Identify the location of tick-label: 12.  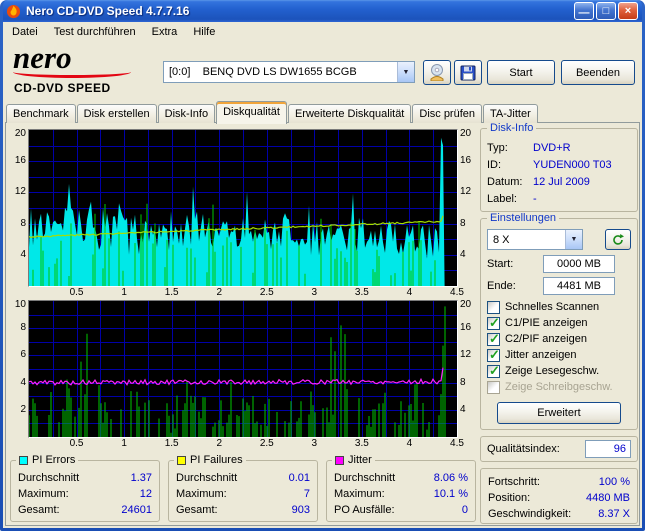
(466, 355).